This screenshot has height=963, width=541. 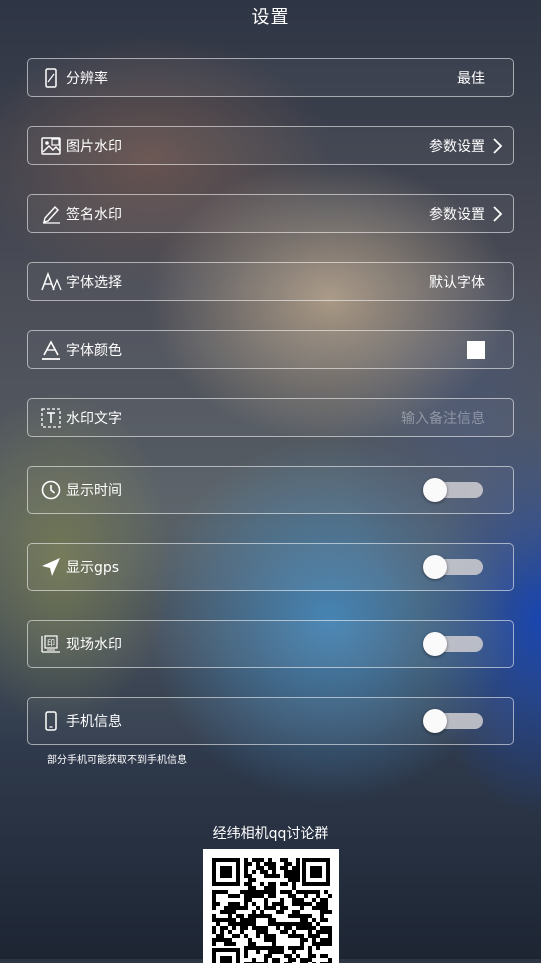 I want to click on setting-image-watermark: 图片水印 参数设置, so click(x=270, y=145).